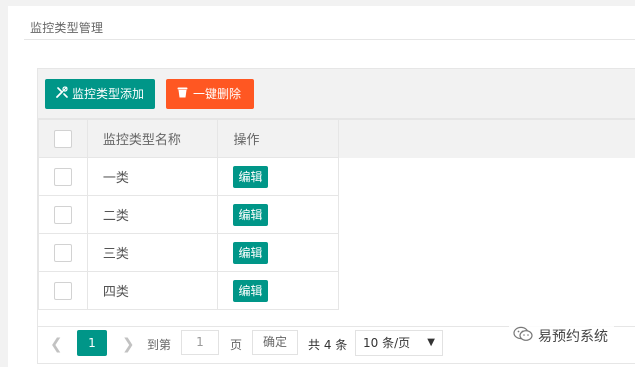  I want to click on add-monitor-type-button: 监控类型添加, so click(100, 94).